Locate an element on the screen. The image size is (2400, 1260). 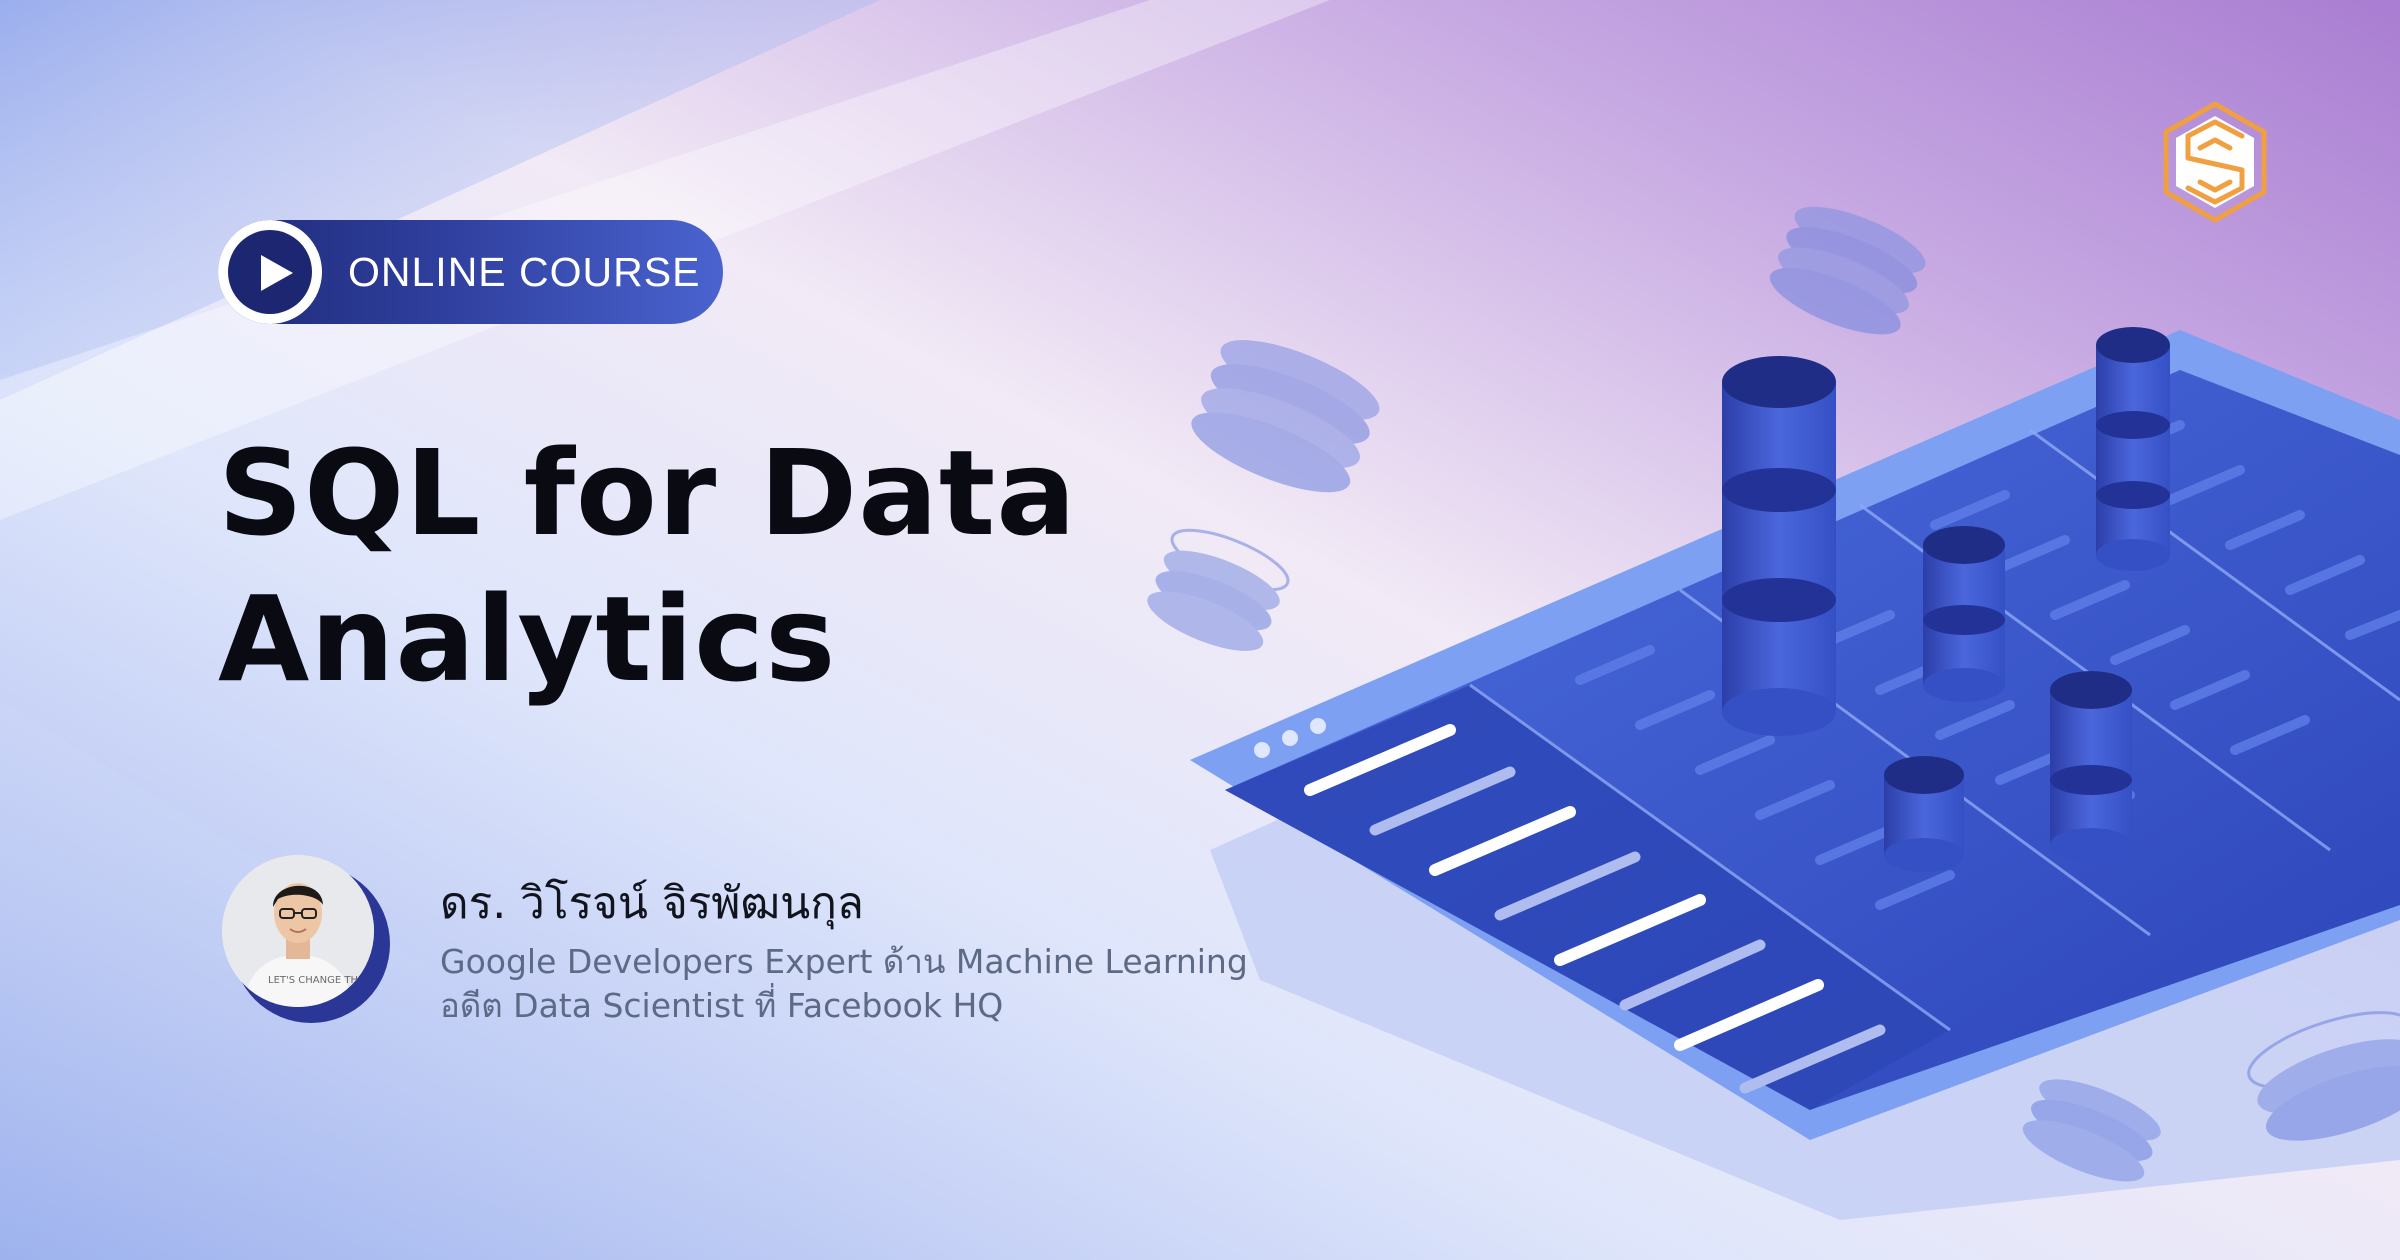
online-course-badge: ONLINE COURSE is located at coordinates (470, 272).